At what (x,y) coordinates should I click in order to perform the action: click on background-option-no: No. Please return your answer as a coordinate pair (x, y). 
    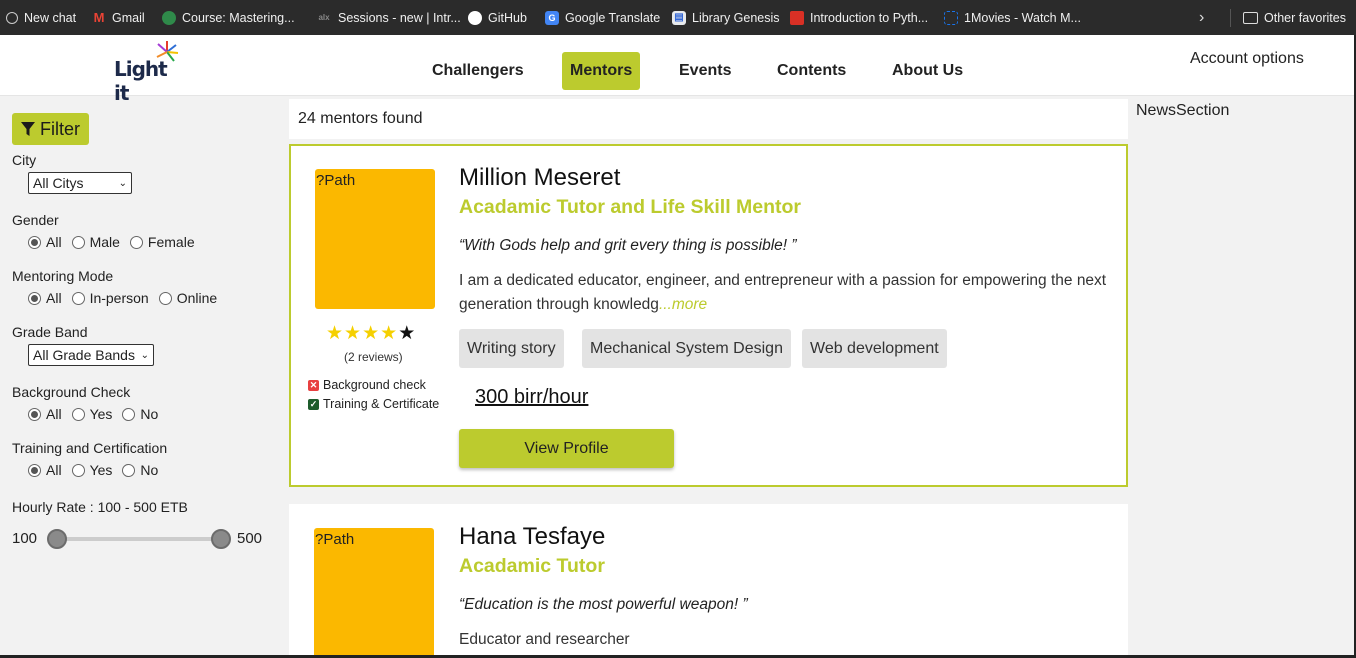
    Looking at the image, I should click on (140, 414).